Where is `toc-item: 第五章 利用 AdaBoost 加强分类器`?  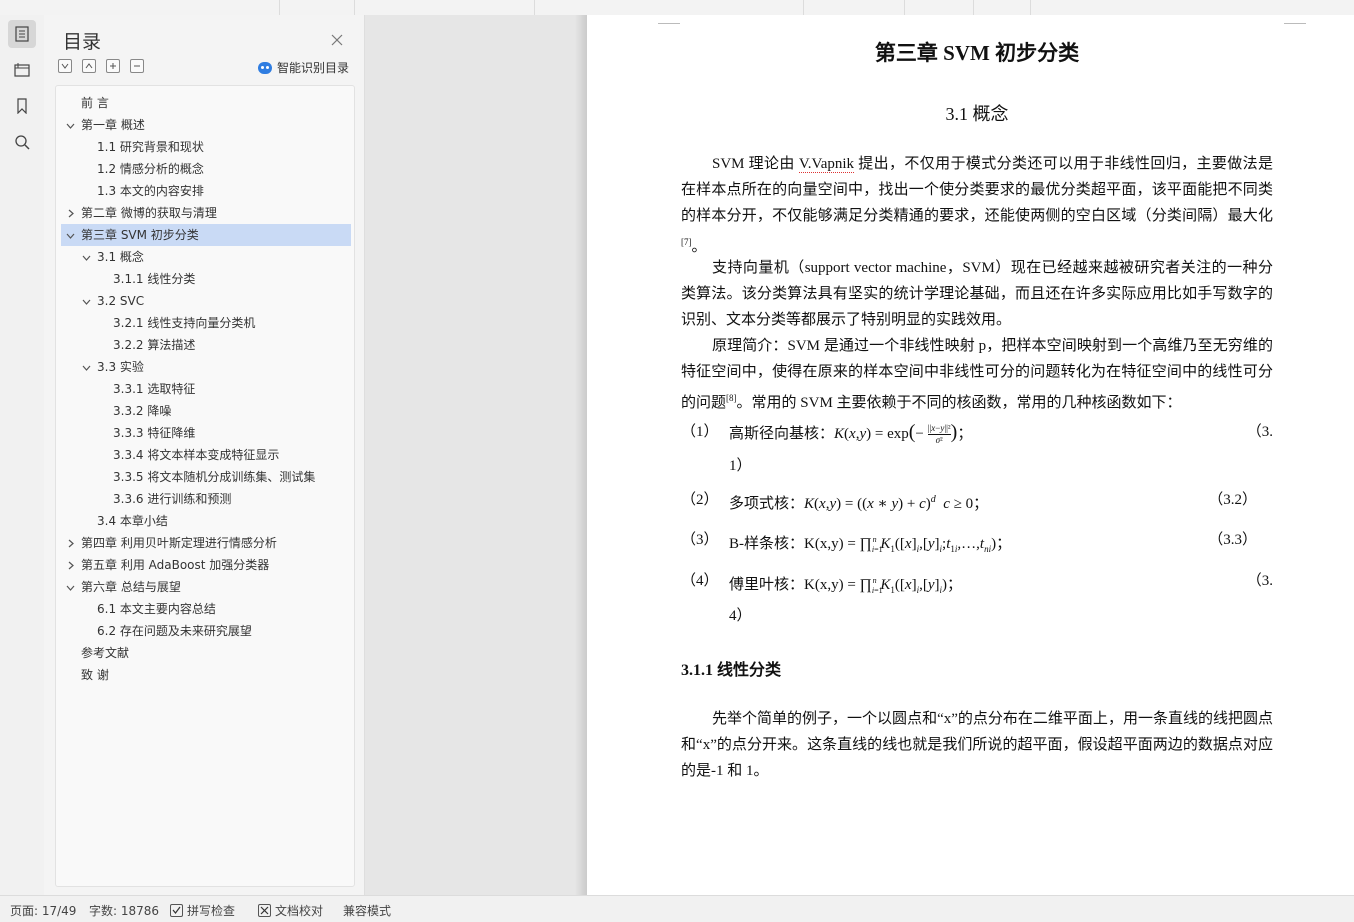 toc-item: 第五章 利用 AdaBoost 加强分类器 is located at coordinates (205, 565).